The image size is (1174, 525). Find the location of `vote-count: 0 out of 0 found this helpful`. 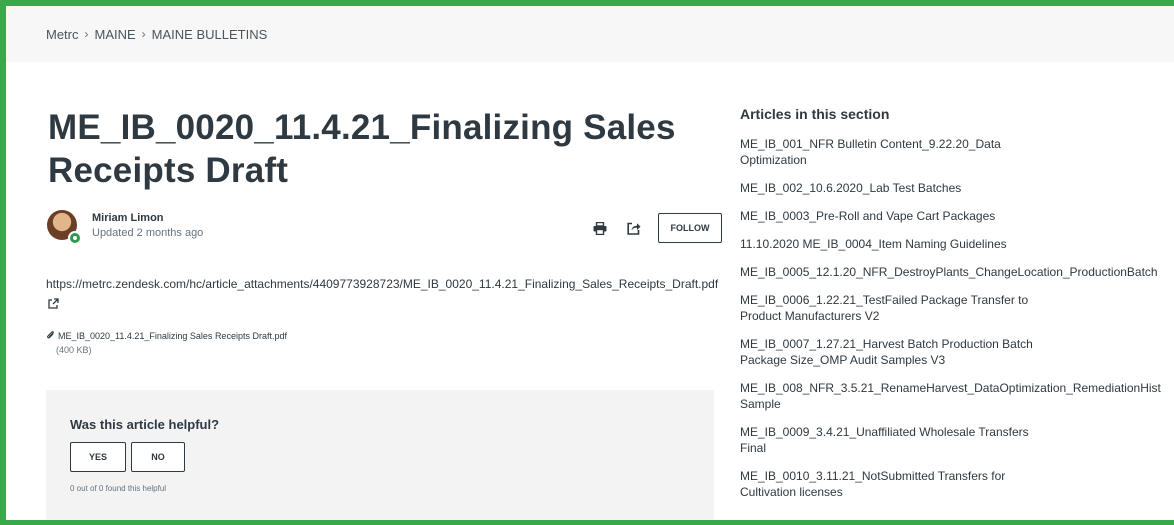

vote-count: 0 out of 0 found this helpful is located at coordinates (118, 488).